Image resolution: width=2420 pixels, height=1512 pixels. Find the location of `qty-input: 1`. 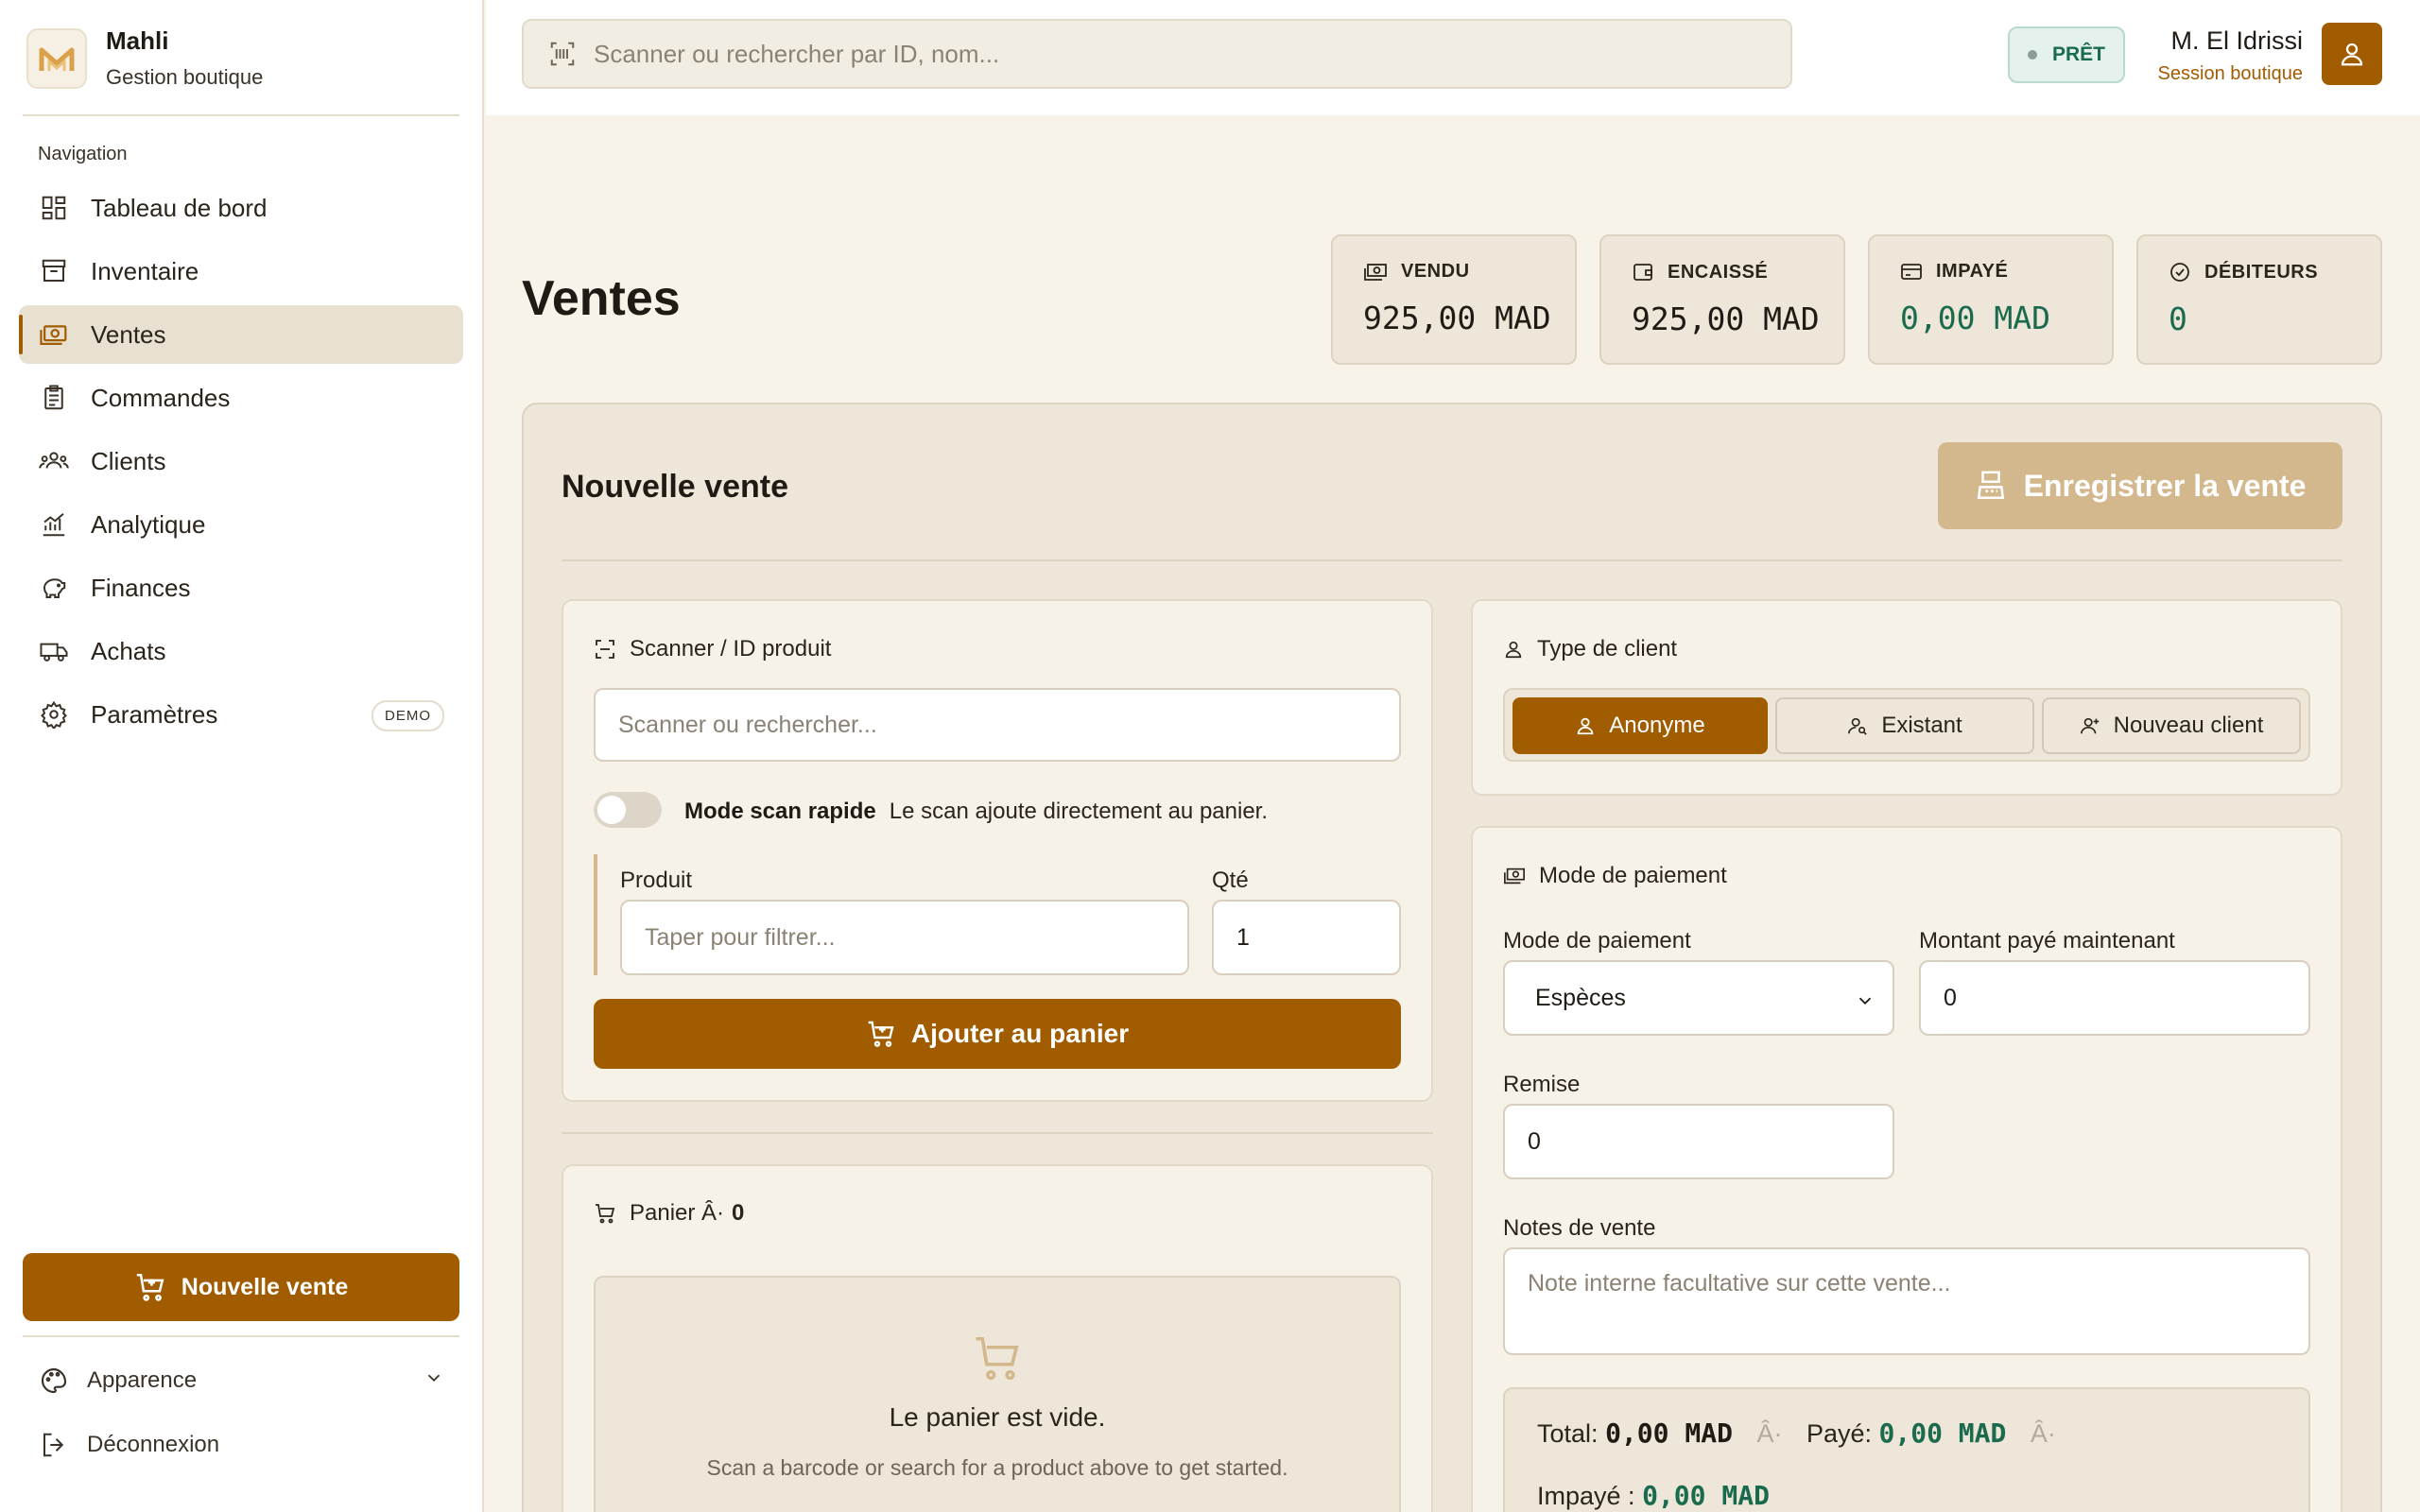

qty-input: 1 is located at coordinates (1306, 937).